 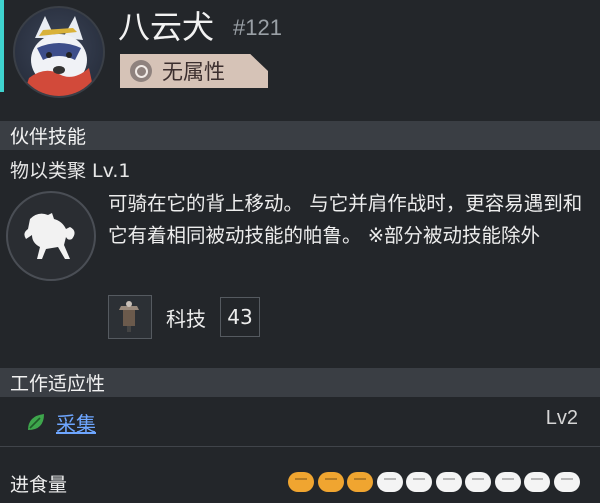 What do you see at coordinates (130, 317) in the screenshot?
I see `tech-item-icon` at bounding box center [130, 317].